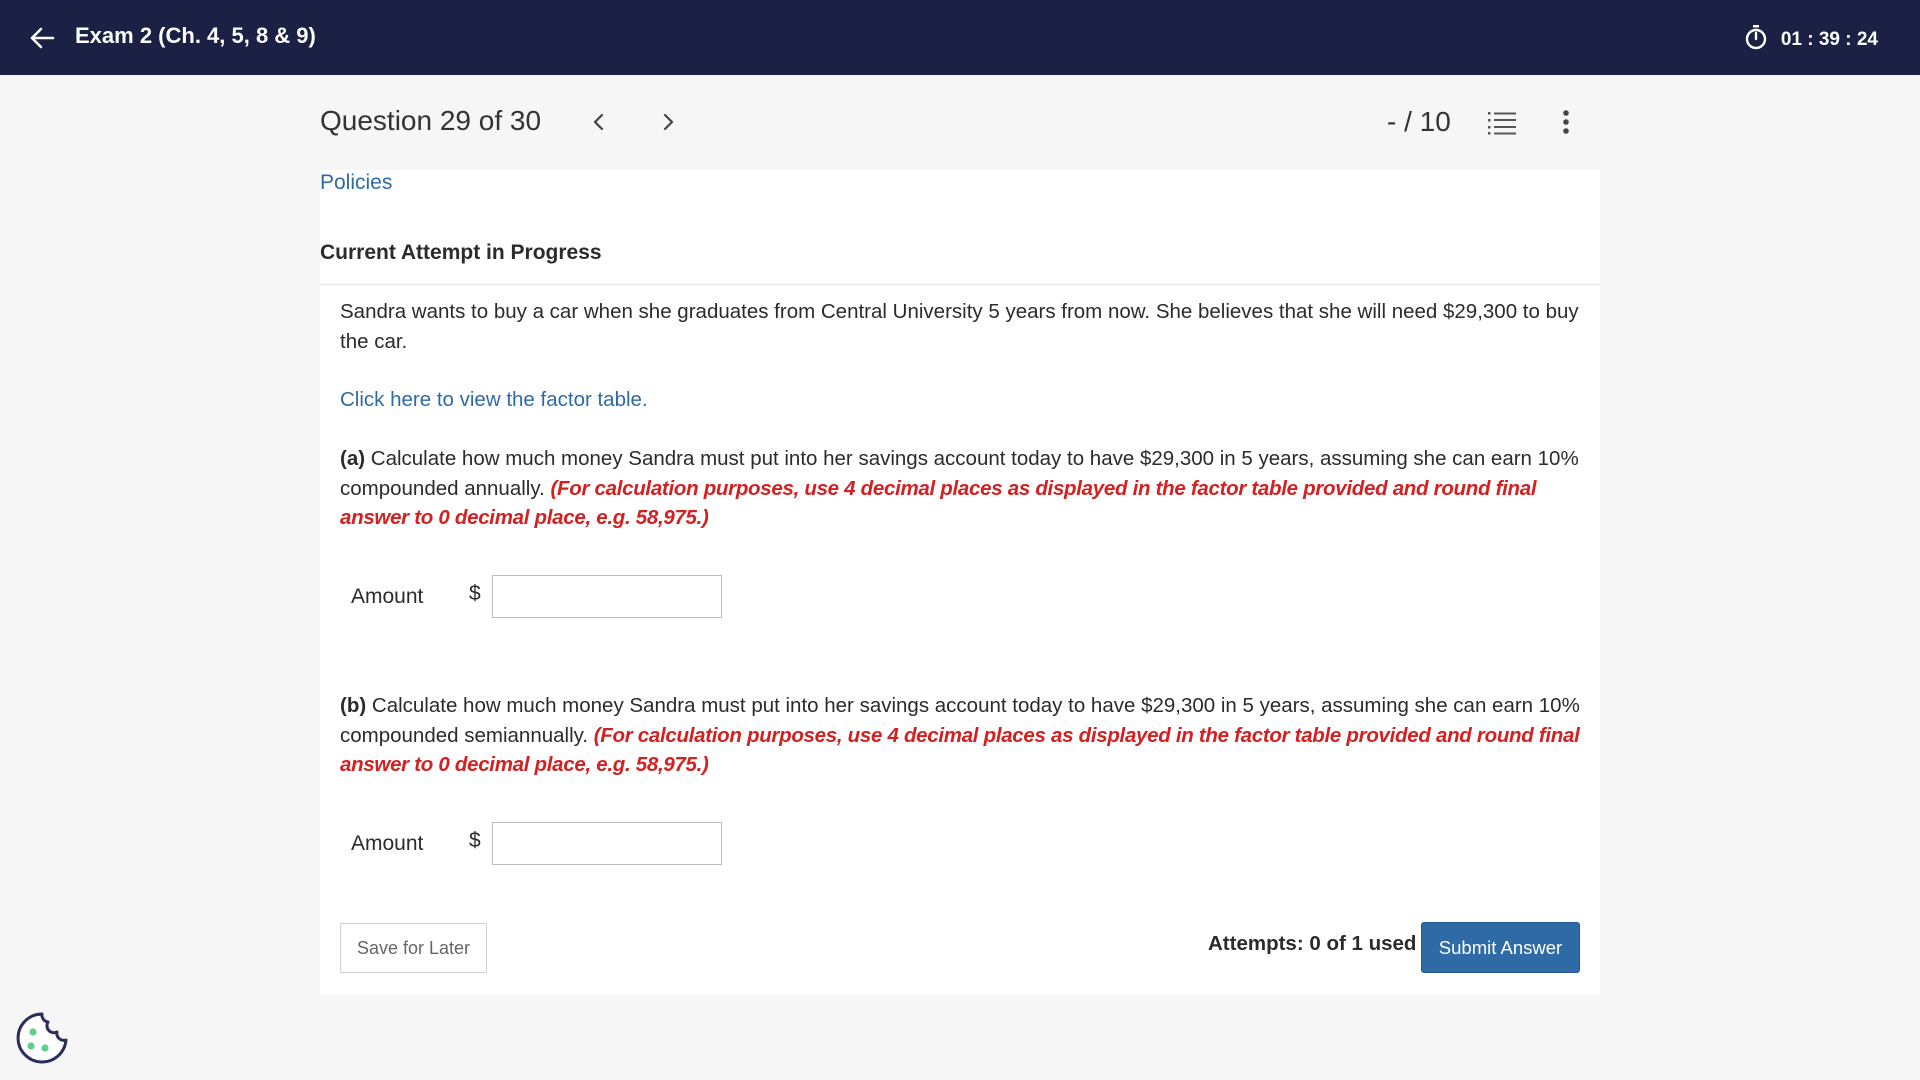 The image size is (1920, 1080). What do you see at coordinates (960, 284) in the screenshot?
I see `divider` at bounding box center [960, 284].